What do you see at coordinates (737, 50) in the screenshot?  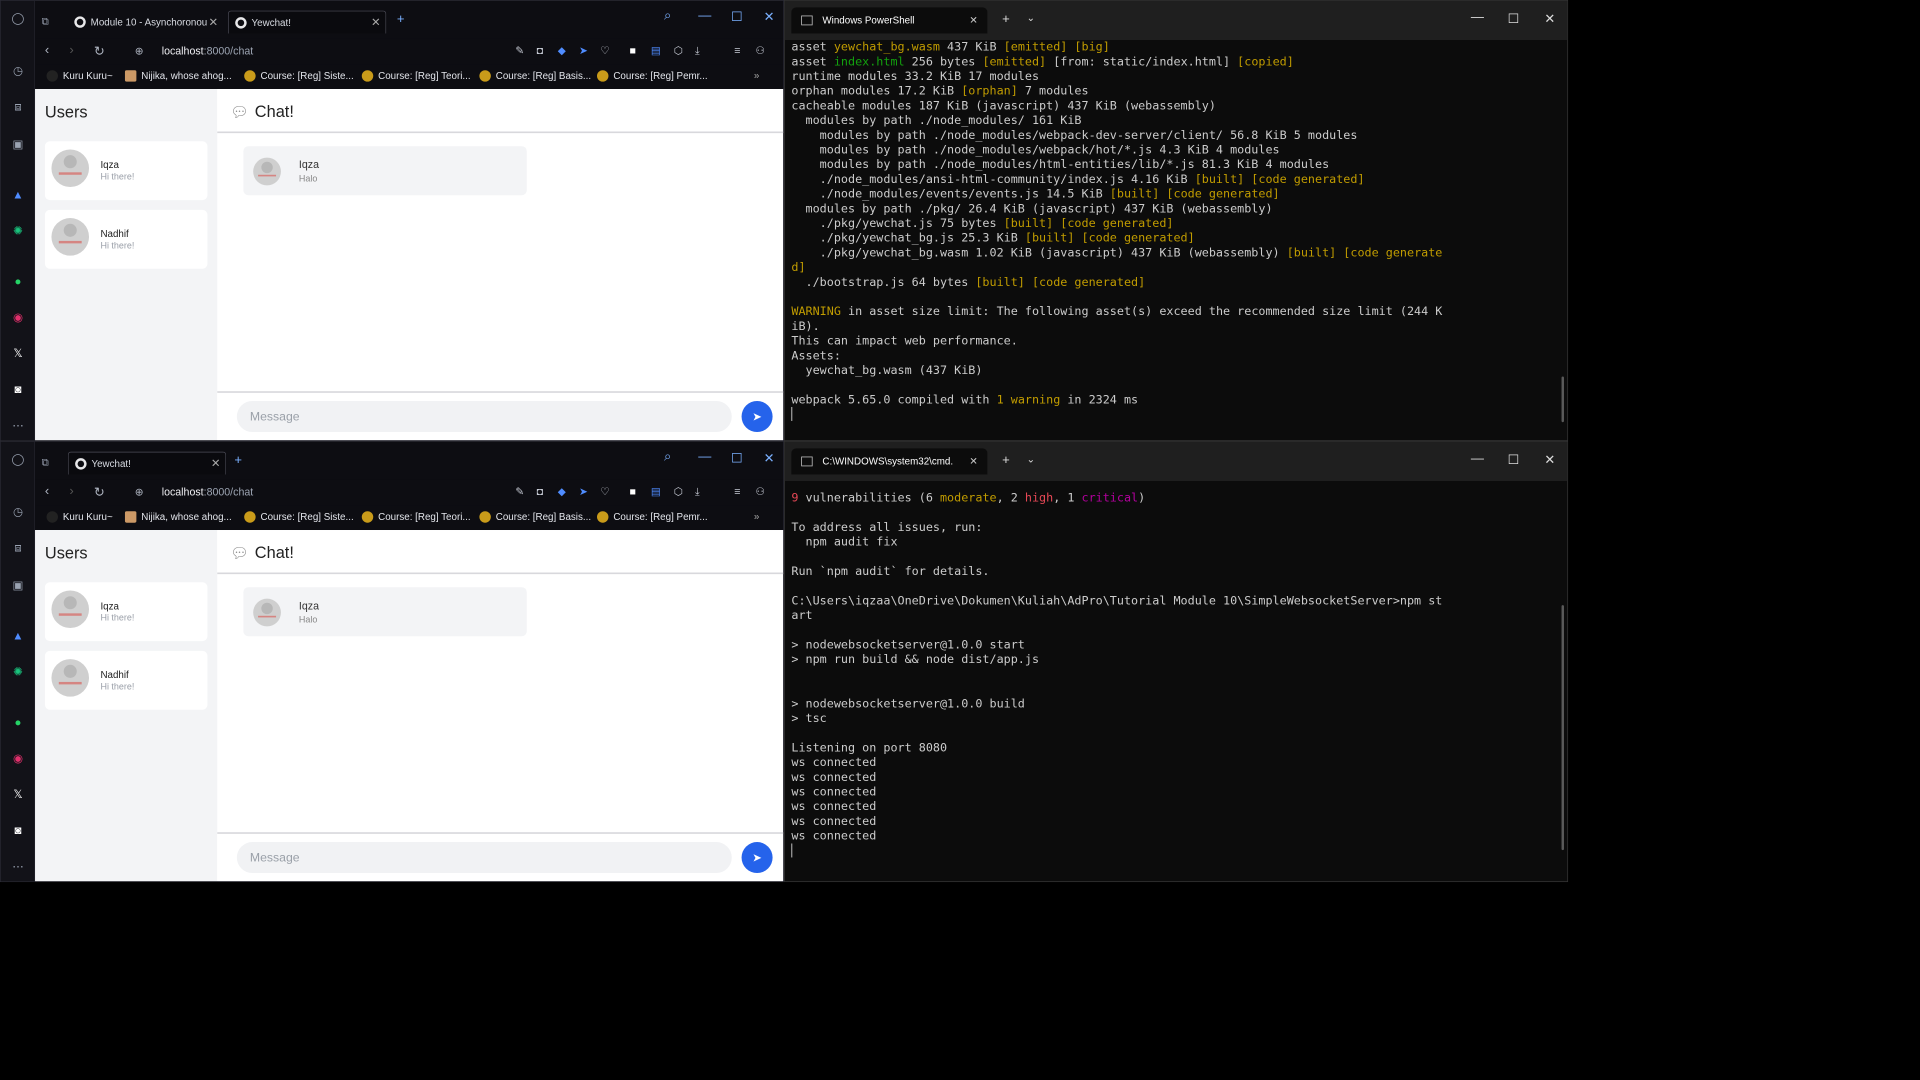 I see `easy-setup-icon: ≡` at bounding box center [737, 50].